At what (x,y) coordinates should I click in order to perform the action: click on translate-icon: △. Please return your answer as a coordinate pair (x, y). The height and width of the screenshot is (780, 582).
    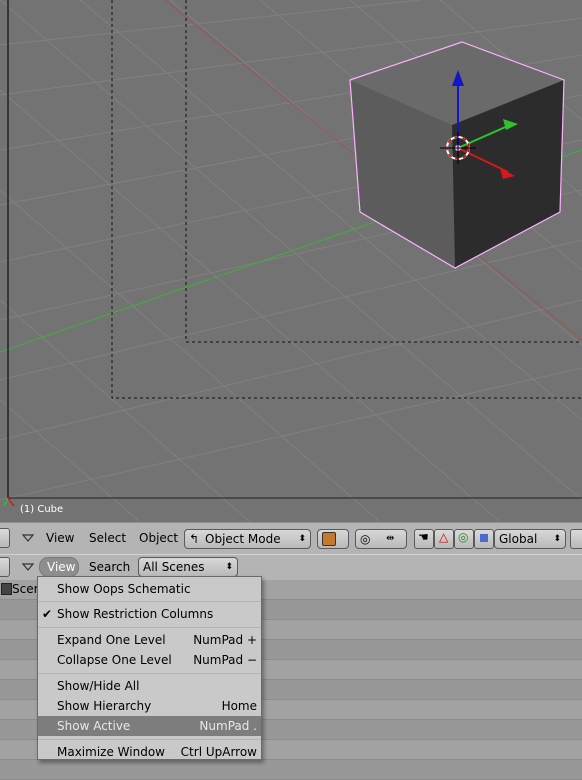
    Looking at the image, I should click on (444, 537).